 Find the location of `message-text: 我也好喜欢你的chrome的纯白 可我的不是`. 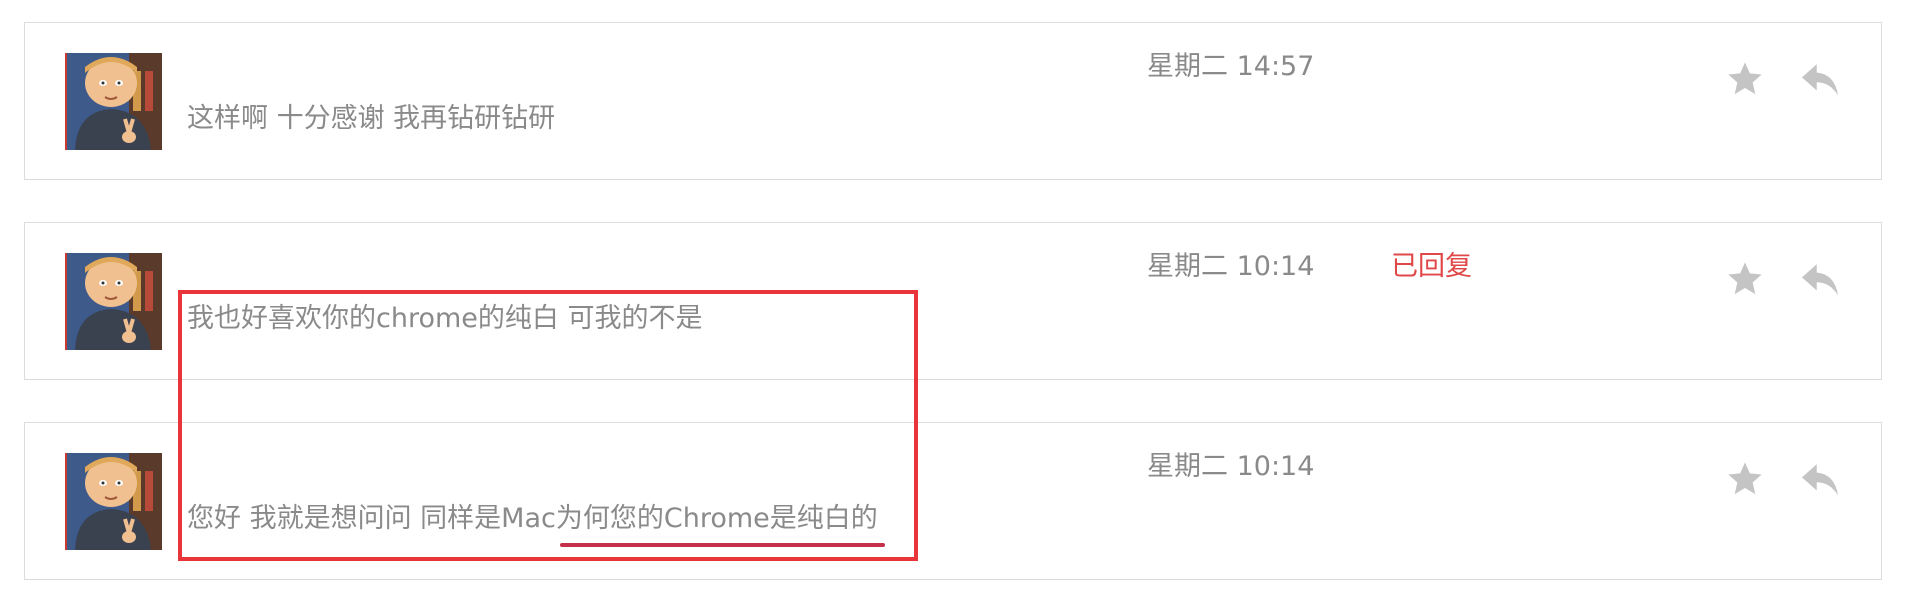

message-text: 我也好喜欢你的chrome的纯白 可我的不是 is located at coordinates (445, 318).